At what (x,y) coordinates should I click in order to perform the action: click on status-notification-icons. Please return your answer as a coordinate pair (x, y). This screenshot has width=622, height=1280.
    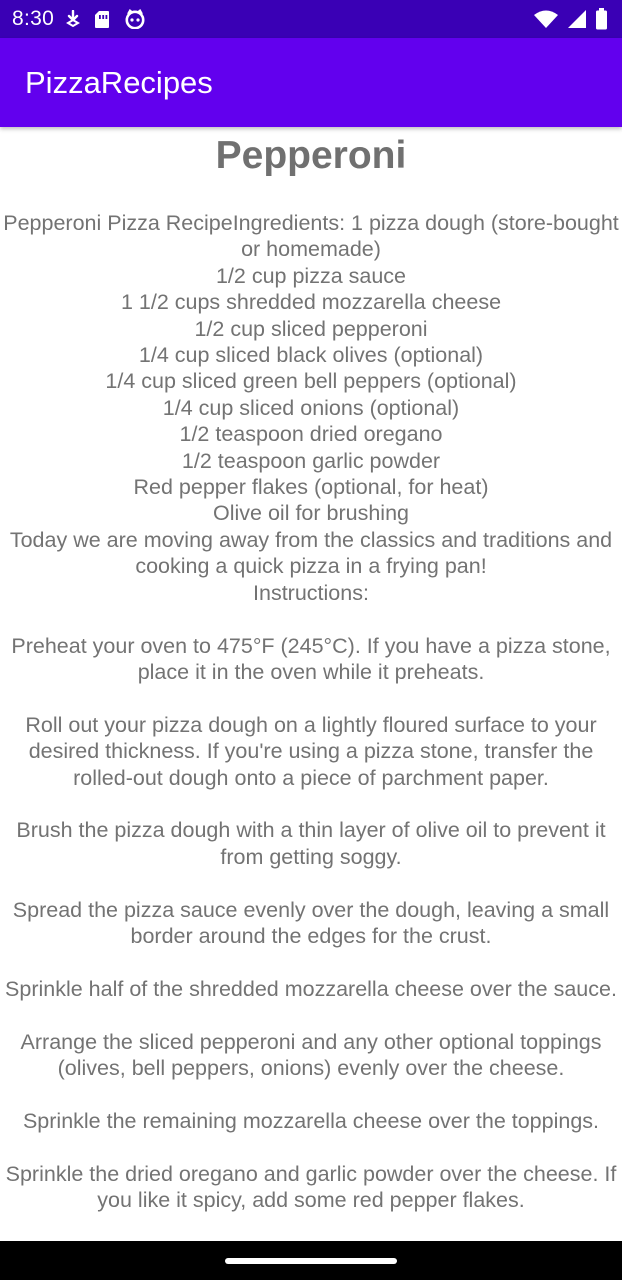
    Looking at the image, I should click on (106, 19).